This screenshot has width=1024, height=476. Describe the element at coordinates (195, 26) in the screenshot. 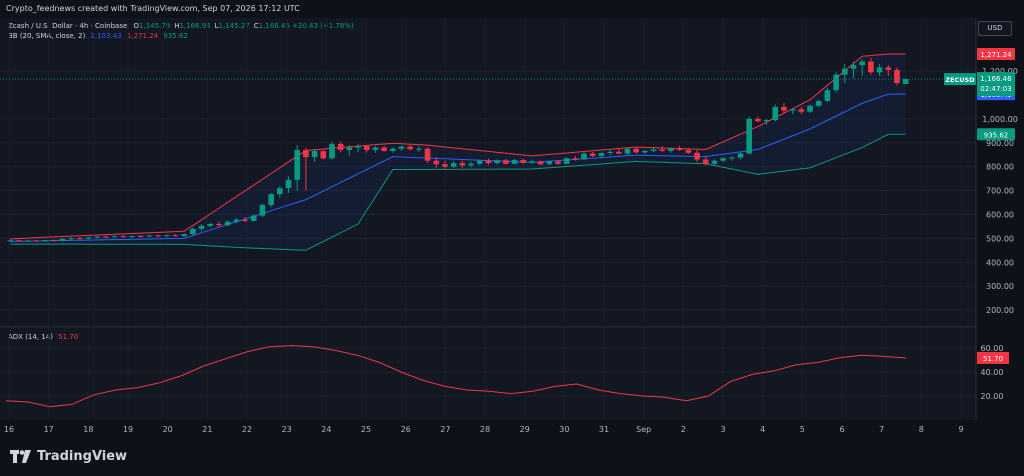

I see `ohlc-value-h: 1,166.96` at that location.